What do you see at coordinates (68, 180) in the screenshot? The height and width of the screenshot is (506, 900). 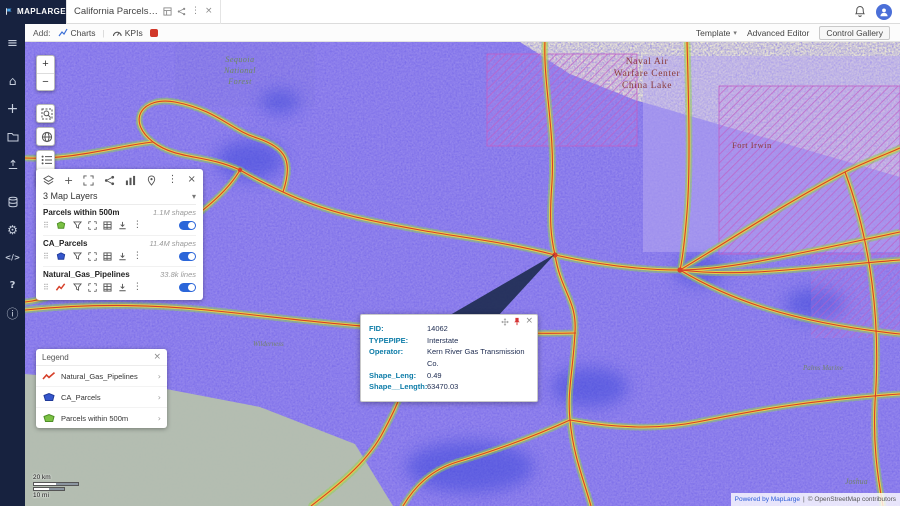 I see `add-layer-icon: +` at bounding box center [68, 180].